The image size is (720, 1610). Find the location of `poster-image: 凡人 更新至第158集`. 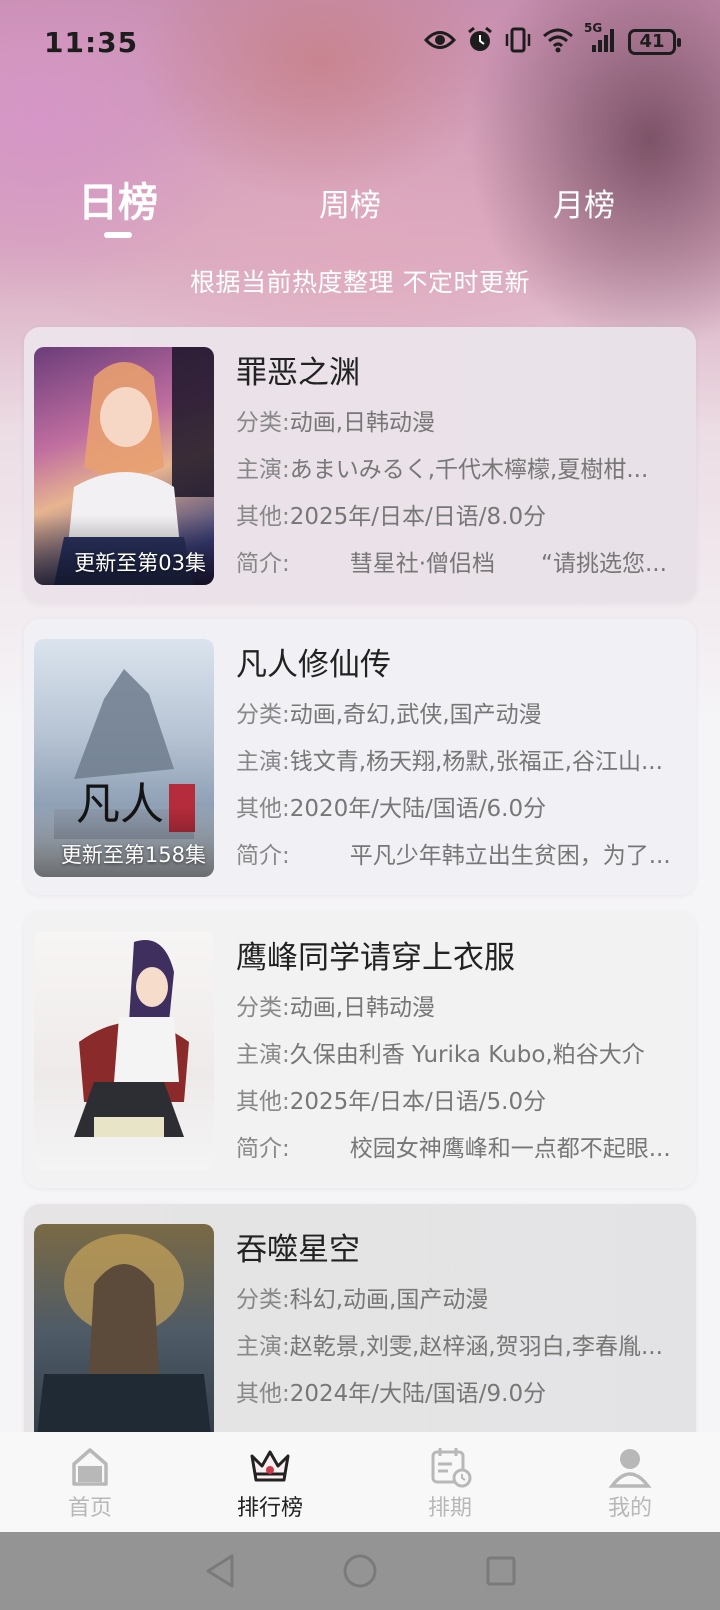

poster-image: 凡人 更新至第158集 is located at coordinates (124, 758).